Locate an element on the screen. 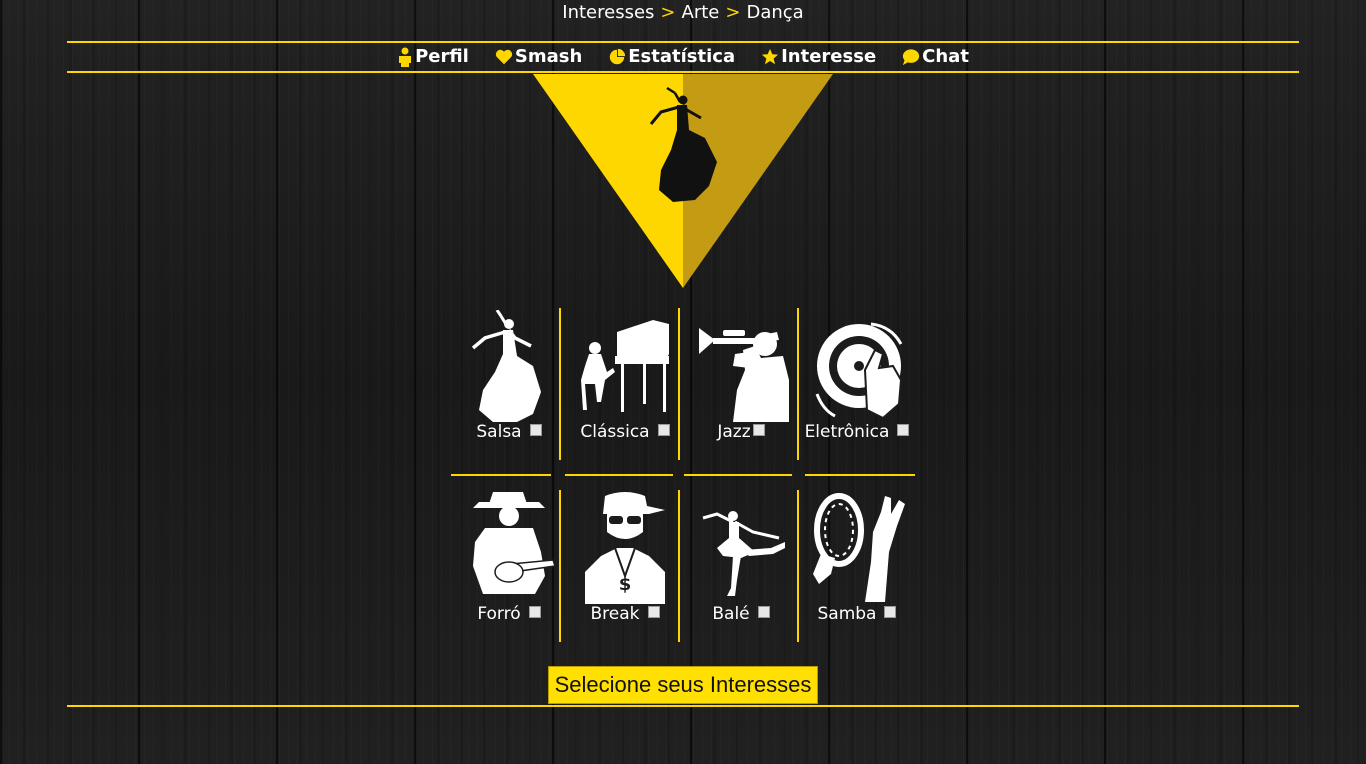  dj-turntable-icon is located at coordinates (859, 371).